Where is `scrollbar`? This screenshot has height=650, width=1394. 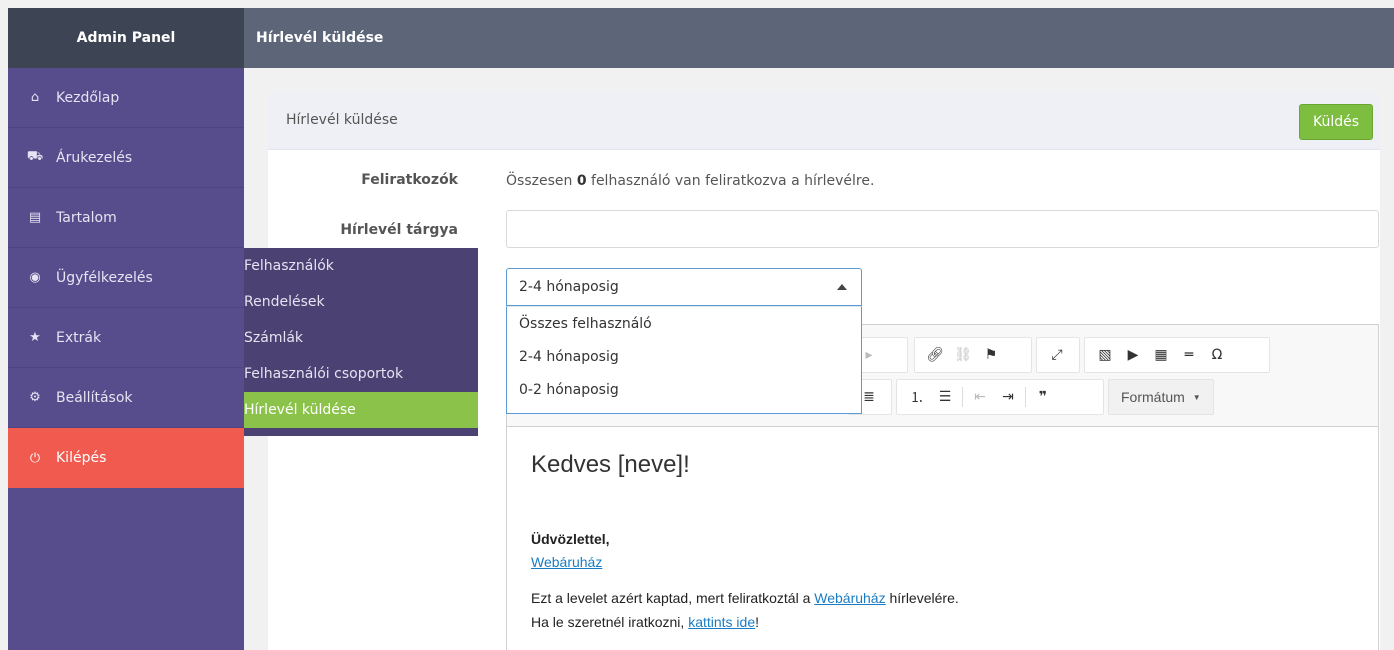
scrollbar is located at coordinates (1387, 359).